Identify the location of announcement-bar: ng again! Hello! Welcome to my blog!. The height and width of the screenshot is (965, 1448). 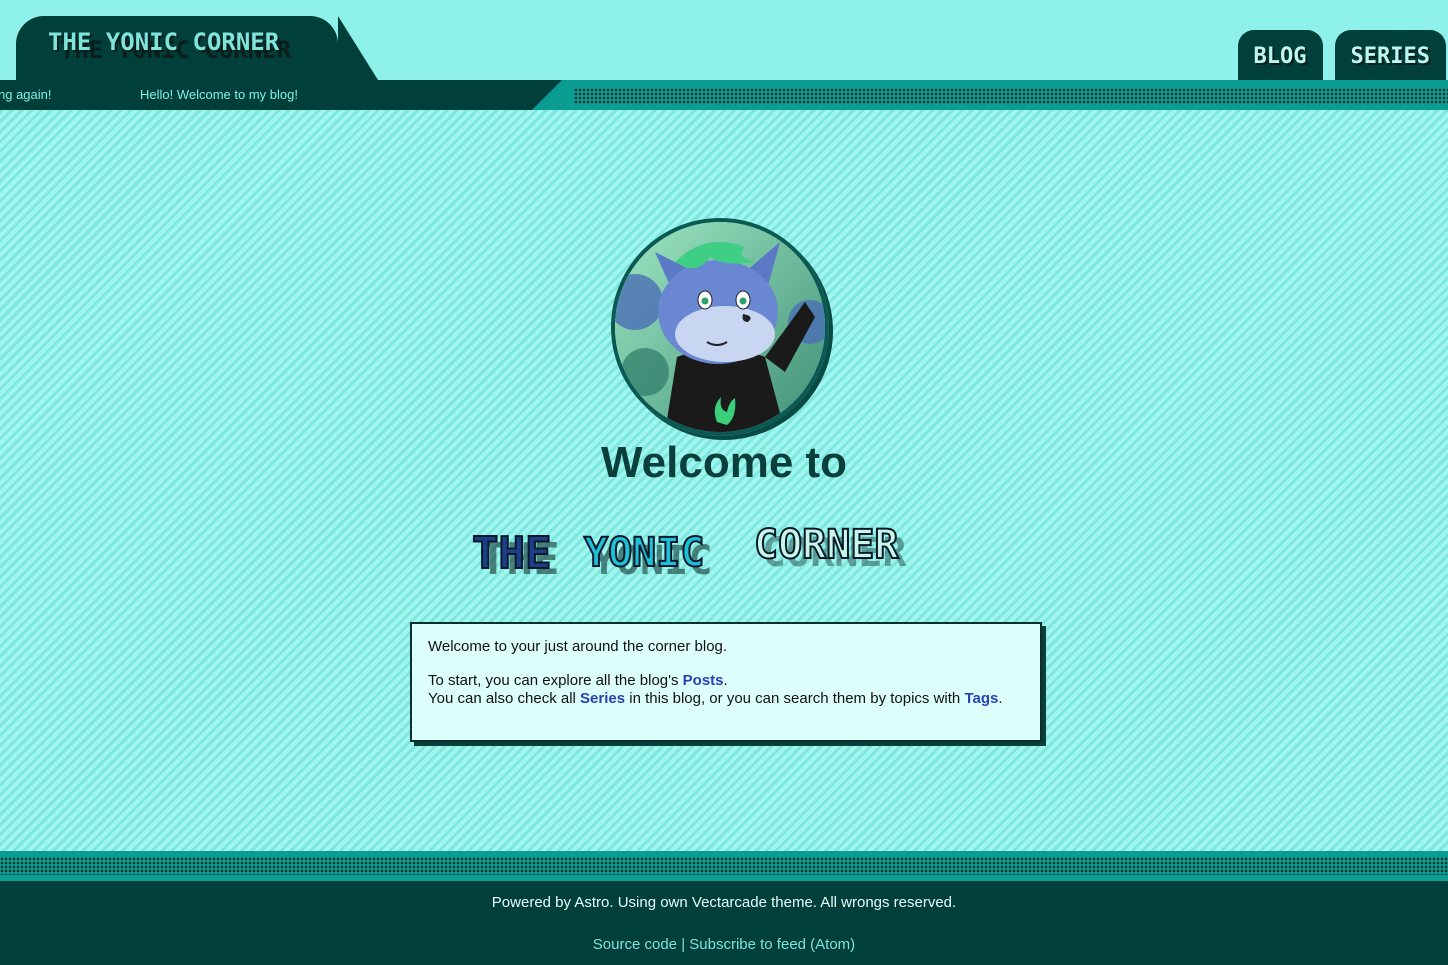
(724, 95).